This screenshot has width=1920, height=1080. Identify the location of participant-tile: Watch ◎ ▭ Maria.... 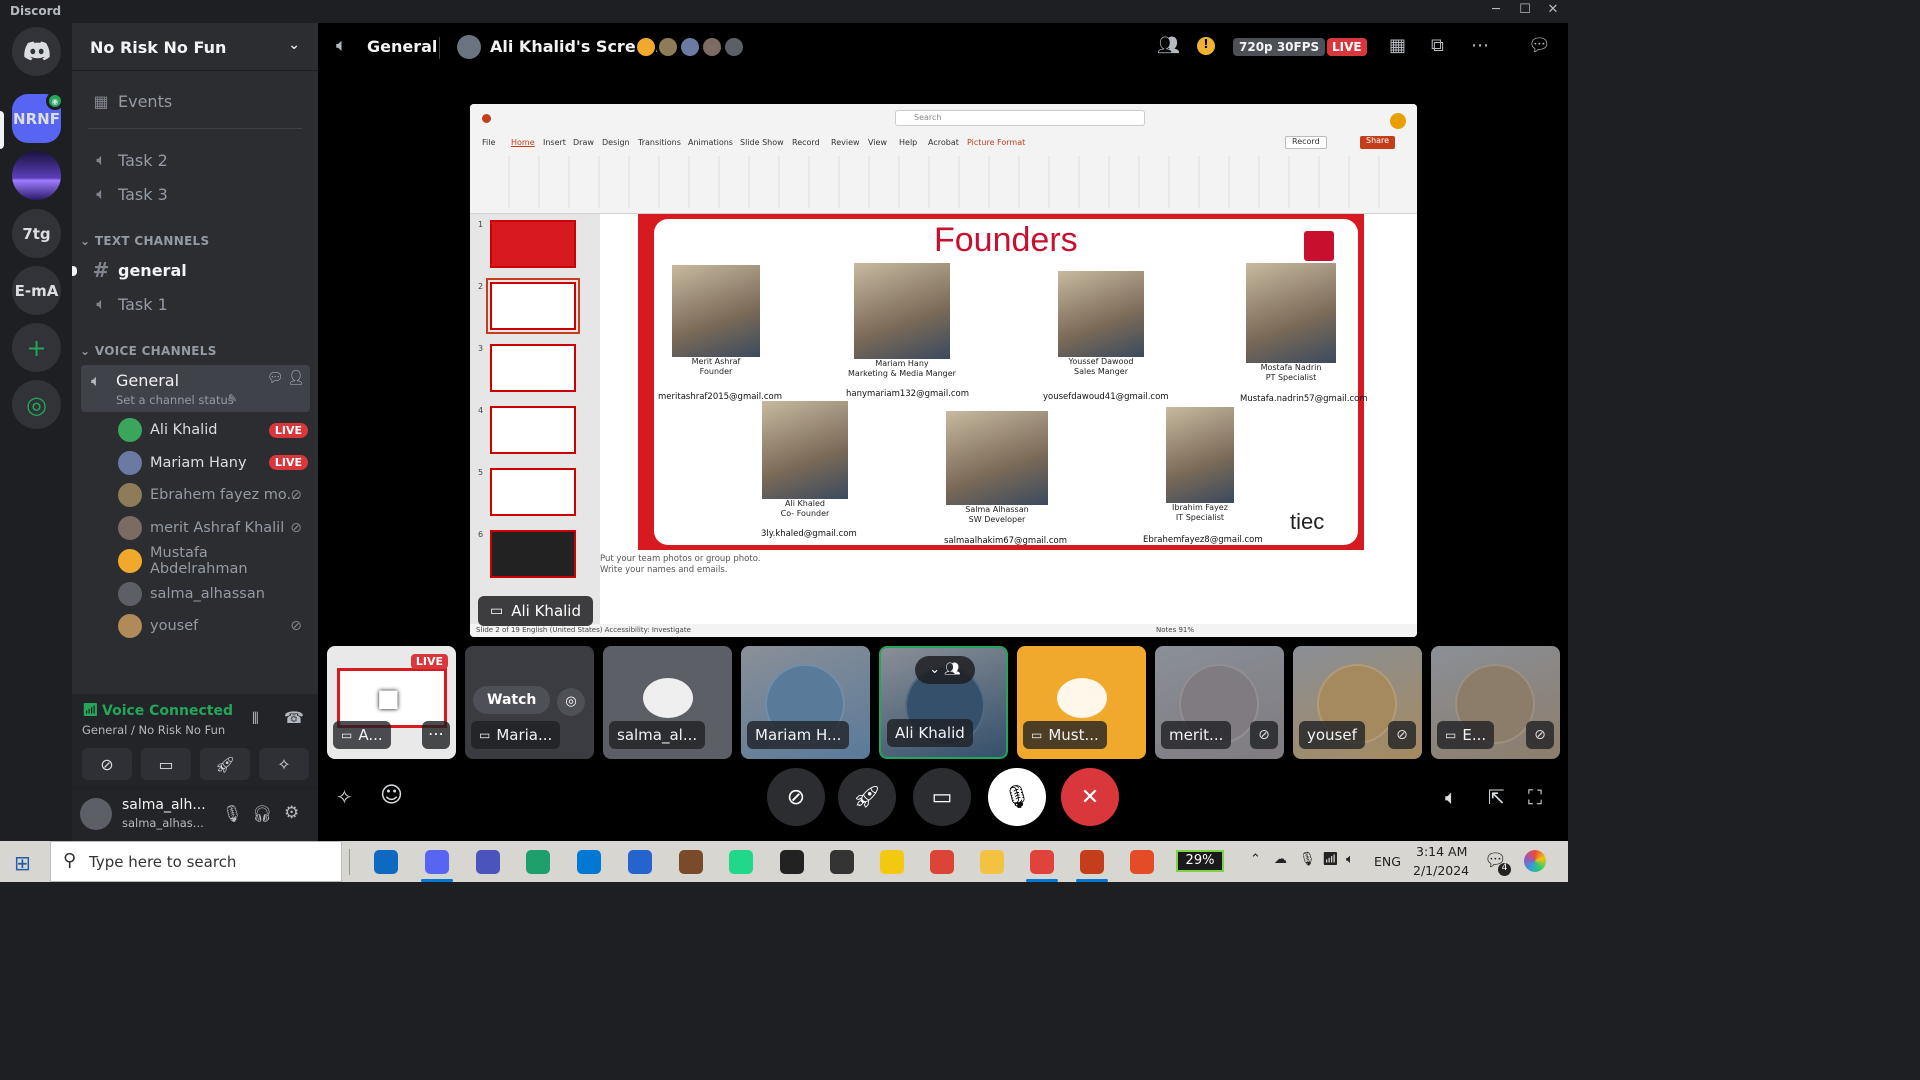
(529, 702).